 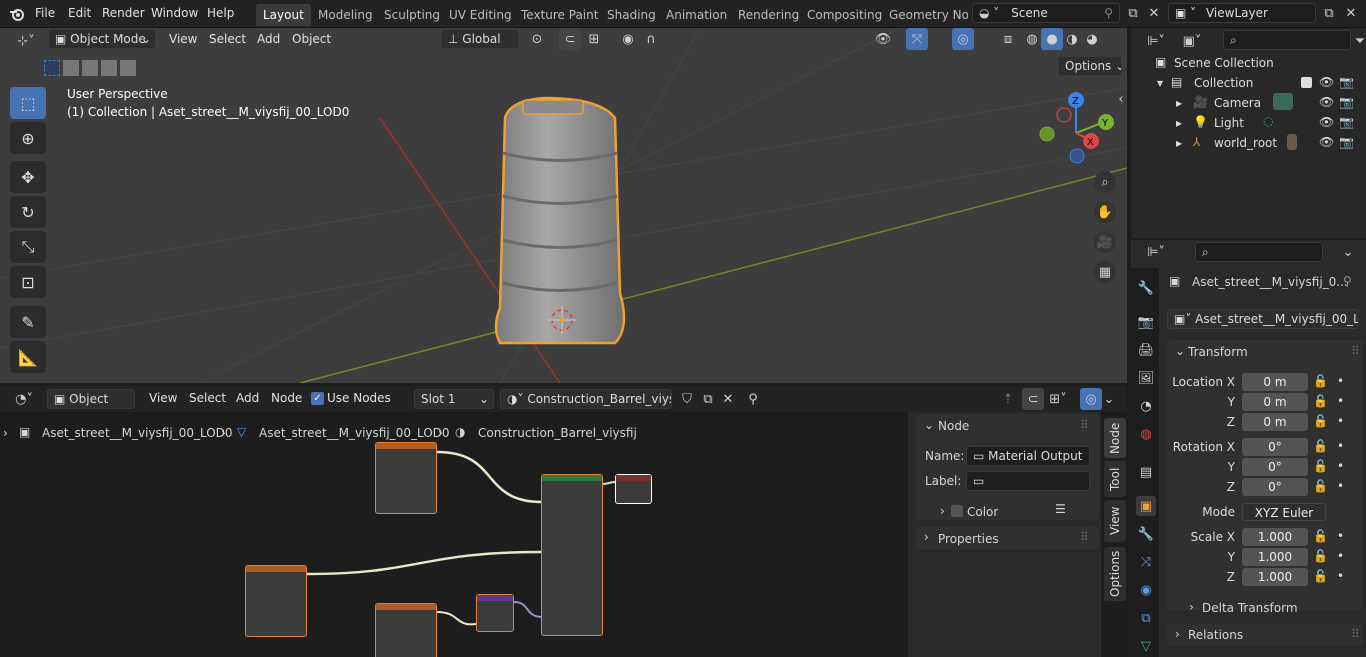 I want to click on solid-shading-icon: ●, so click(x=1052, y=39).